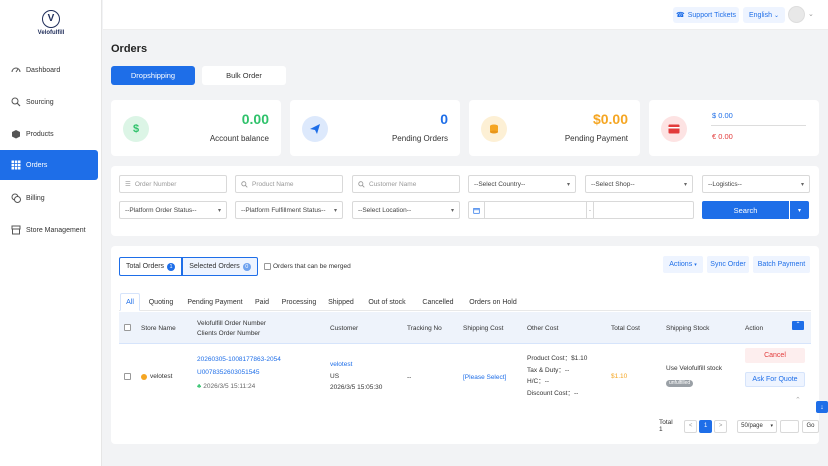  Describe the element at coordinates (128, 184) in the screenshot. I see `list-icon: ☰` at that location.